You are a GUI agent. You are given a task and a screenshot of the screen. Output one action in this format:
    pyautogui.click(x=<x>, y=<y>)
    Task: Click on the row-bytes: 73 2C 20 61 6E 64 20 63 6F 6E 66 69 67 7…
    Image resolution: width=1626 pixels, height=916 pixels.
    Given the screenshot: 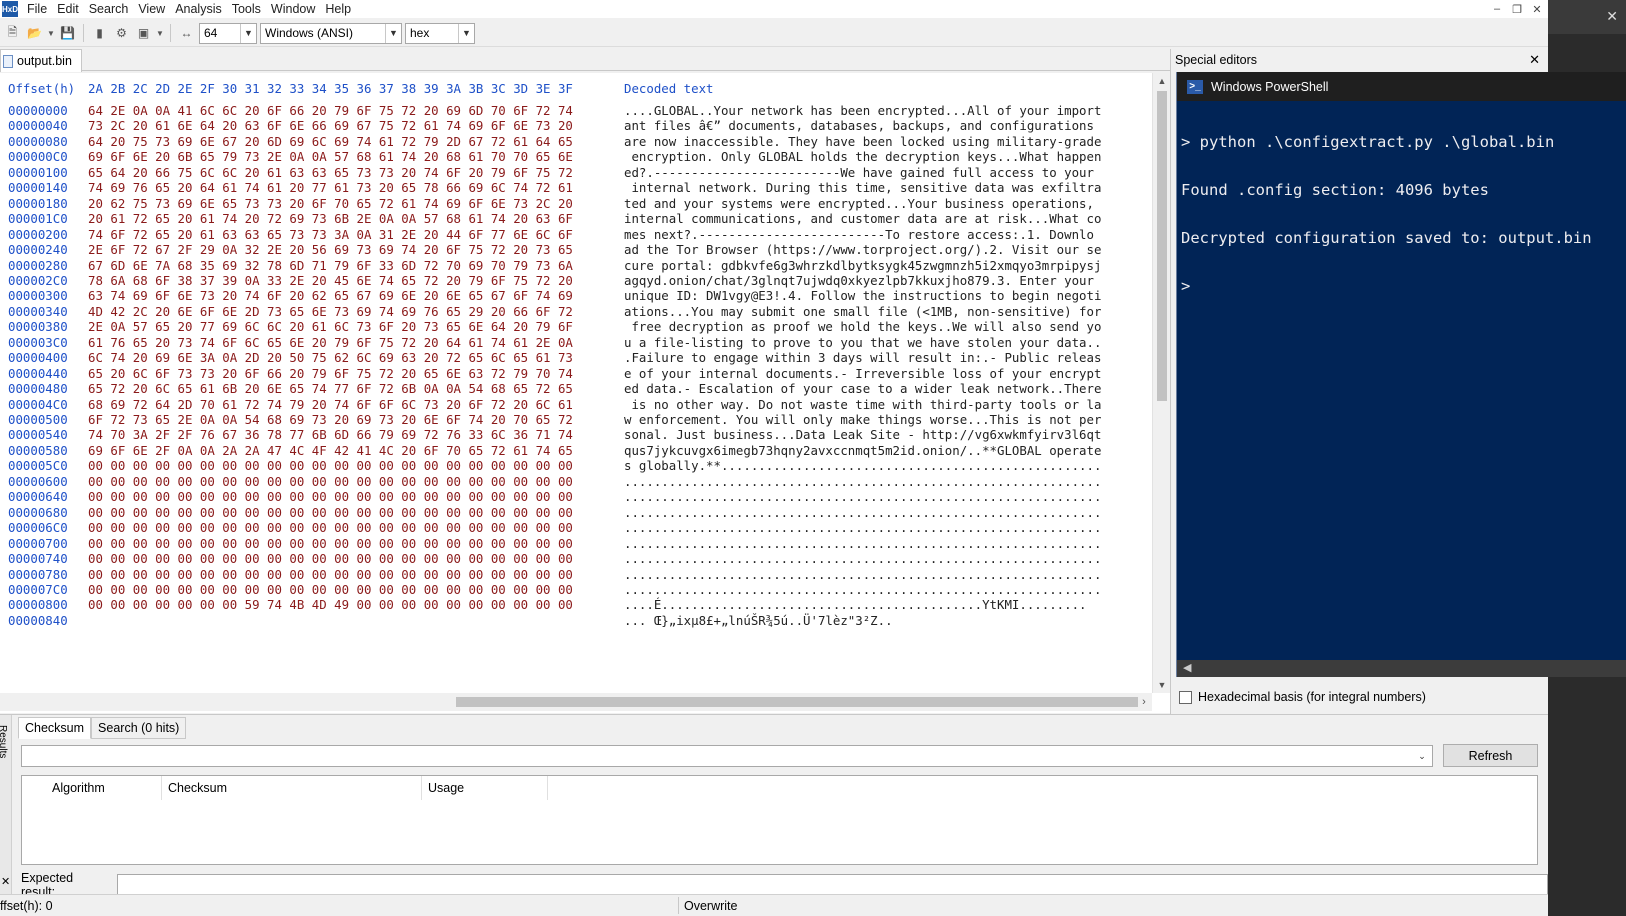 What is the action you would take?
    pyautogui.click(x=330, y=126)
    